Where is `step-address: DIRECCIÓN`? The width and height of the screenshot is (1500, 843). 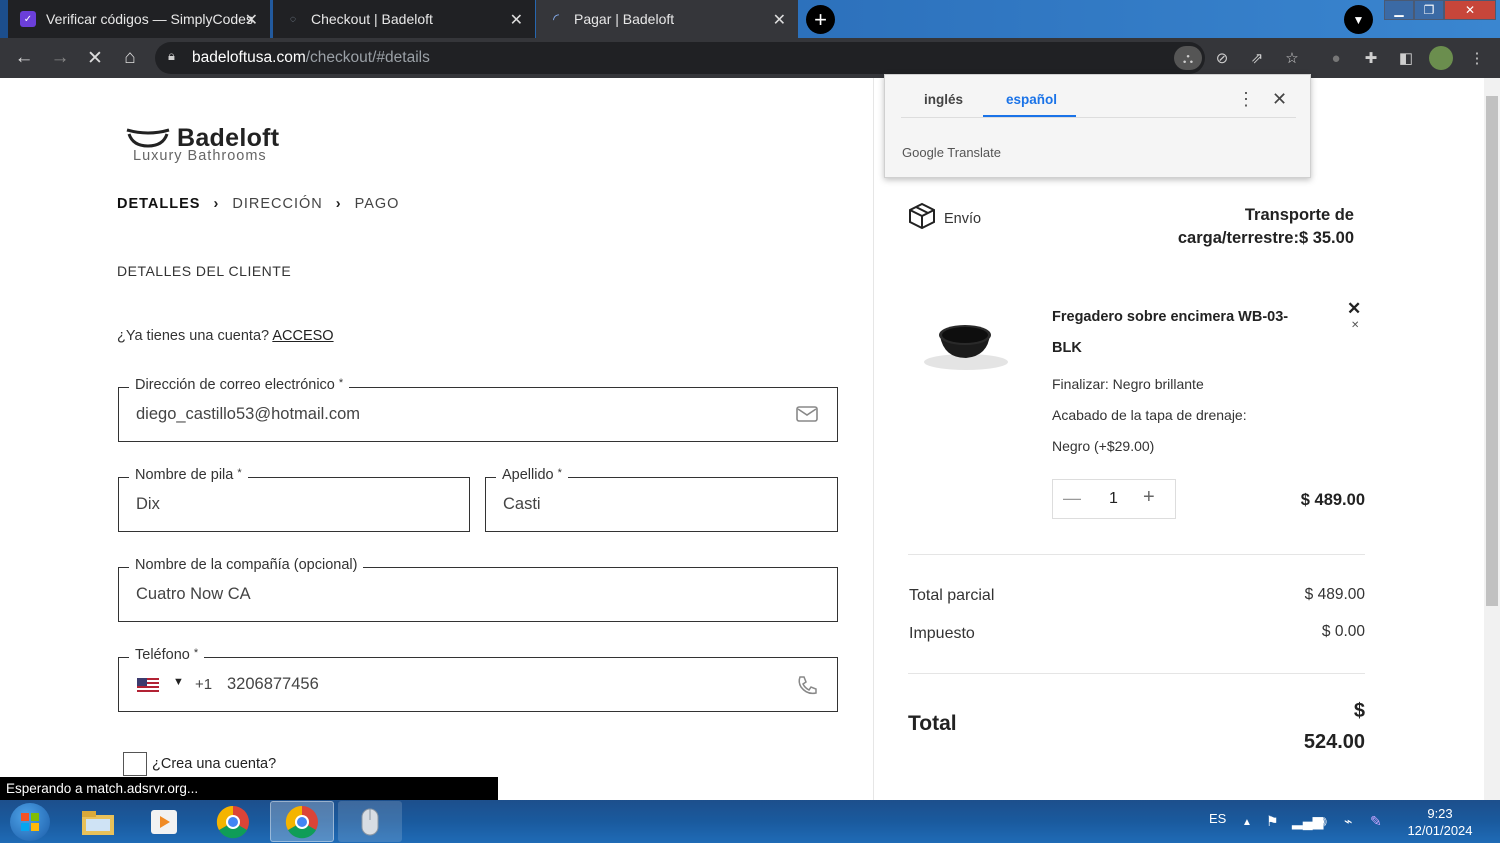
step-address: DIRECCIÓN is located at coordinates (277, 204).